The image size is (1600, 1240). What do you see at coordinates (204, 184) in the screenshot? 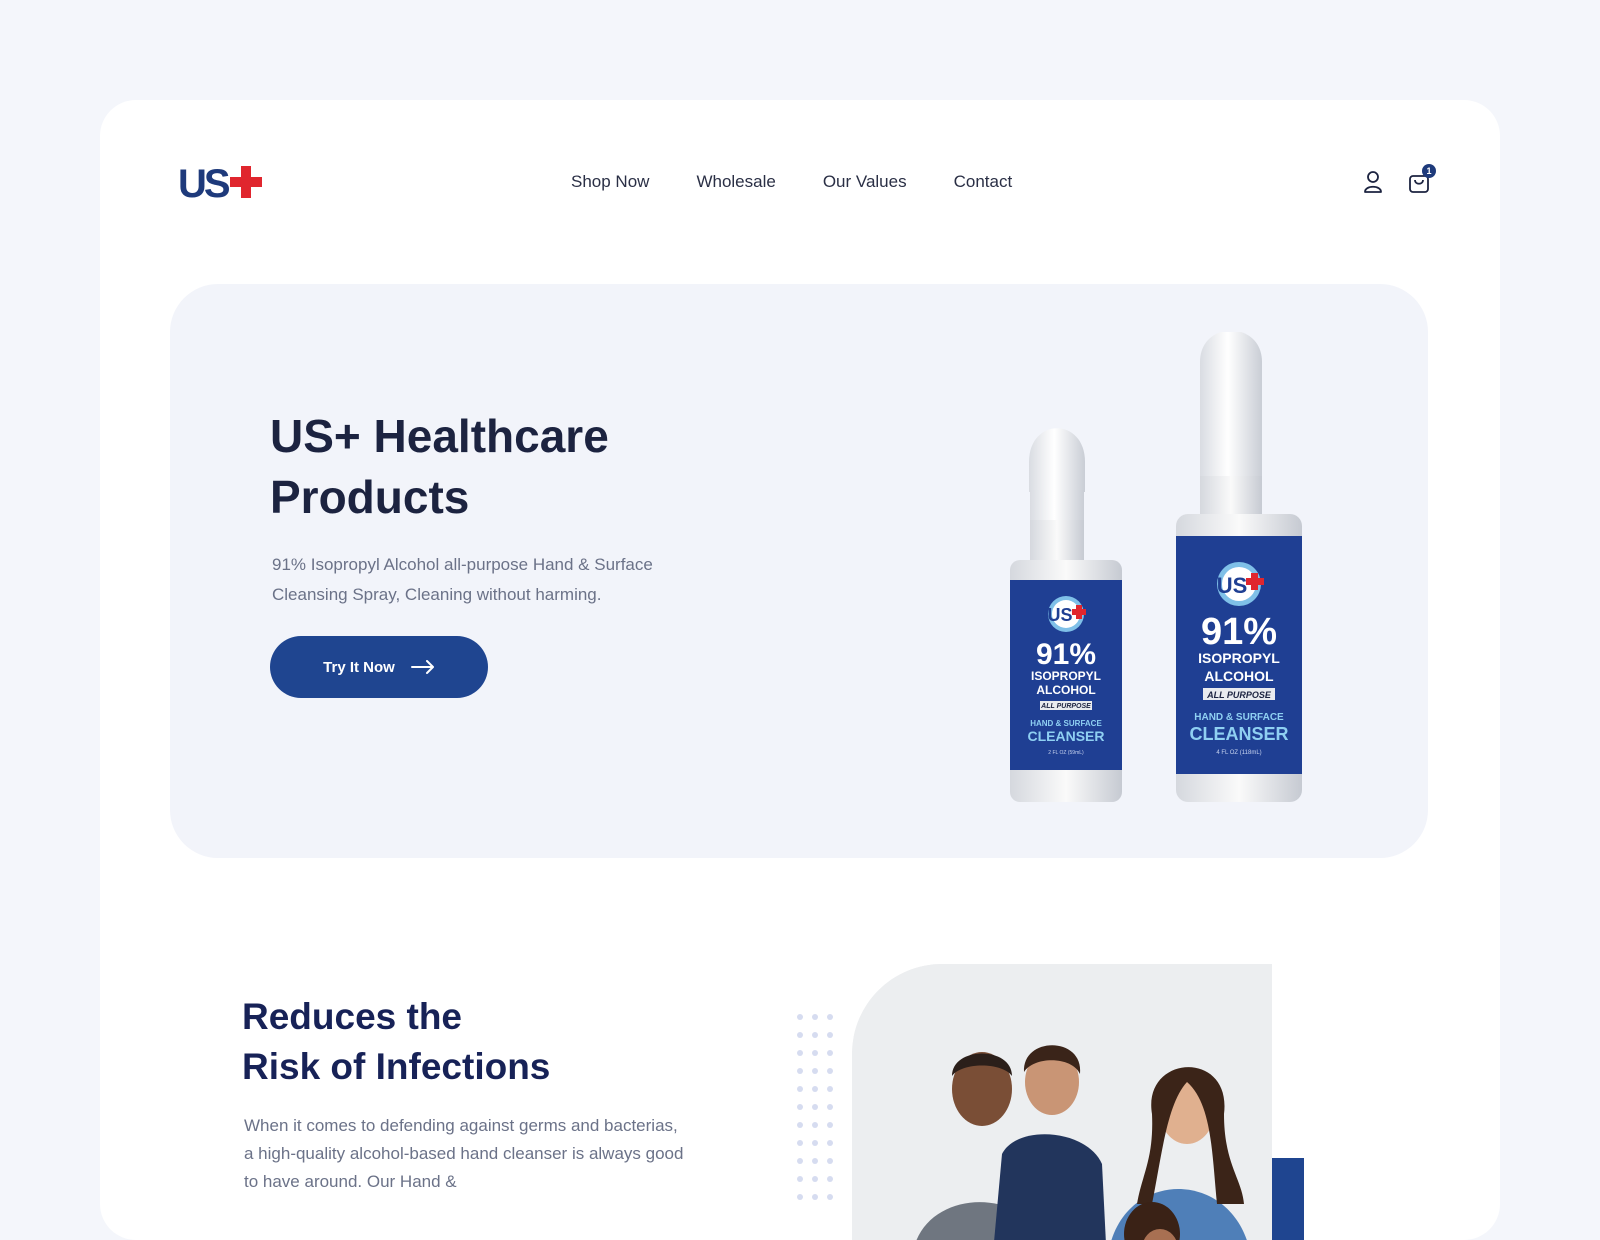
I see `logo-text: US` at bounding box center [204, 184].